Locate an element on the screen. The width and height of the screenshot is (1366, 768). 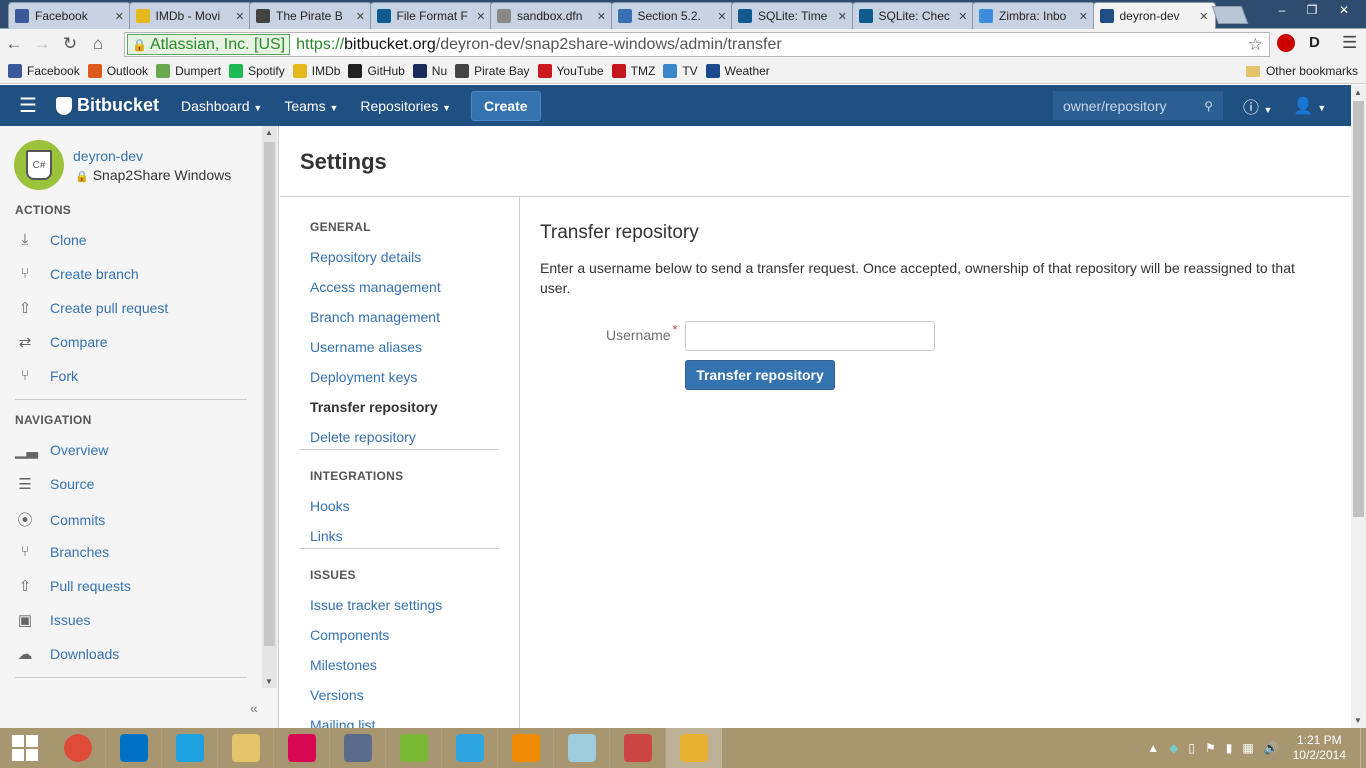
restore-window-icon: ❐ is located at coordinates (1312, 10).